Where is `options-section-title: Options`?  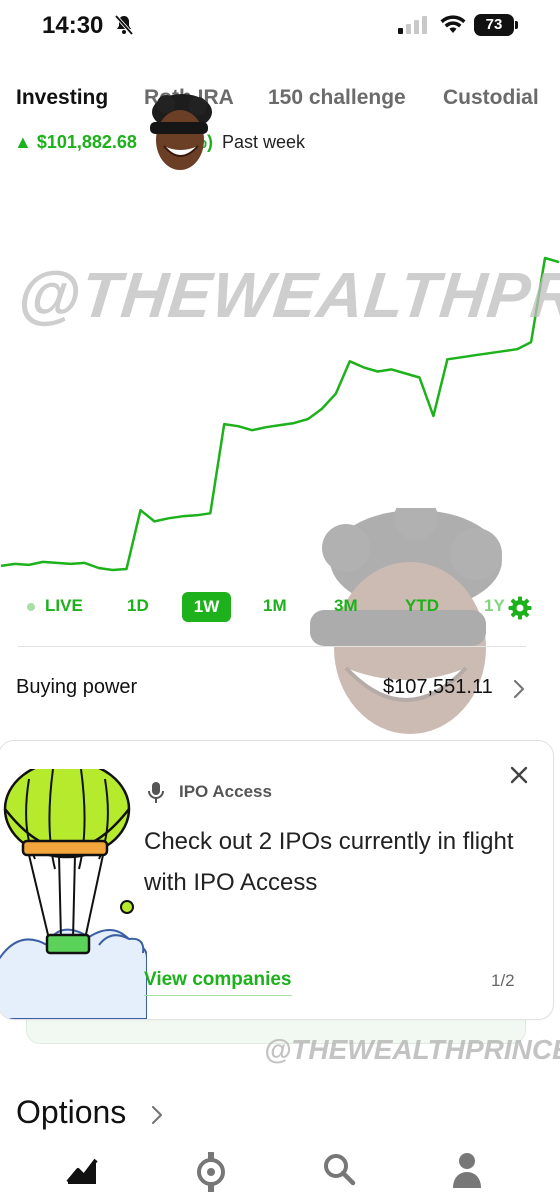
options-section-title: Options is located at coordinates (71, 1112).